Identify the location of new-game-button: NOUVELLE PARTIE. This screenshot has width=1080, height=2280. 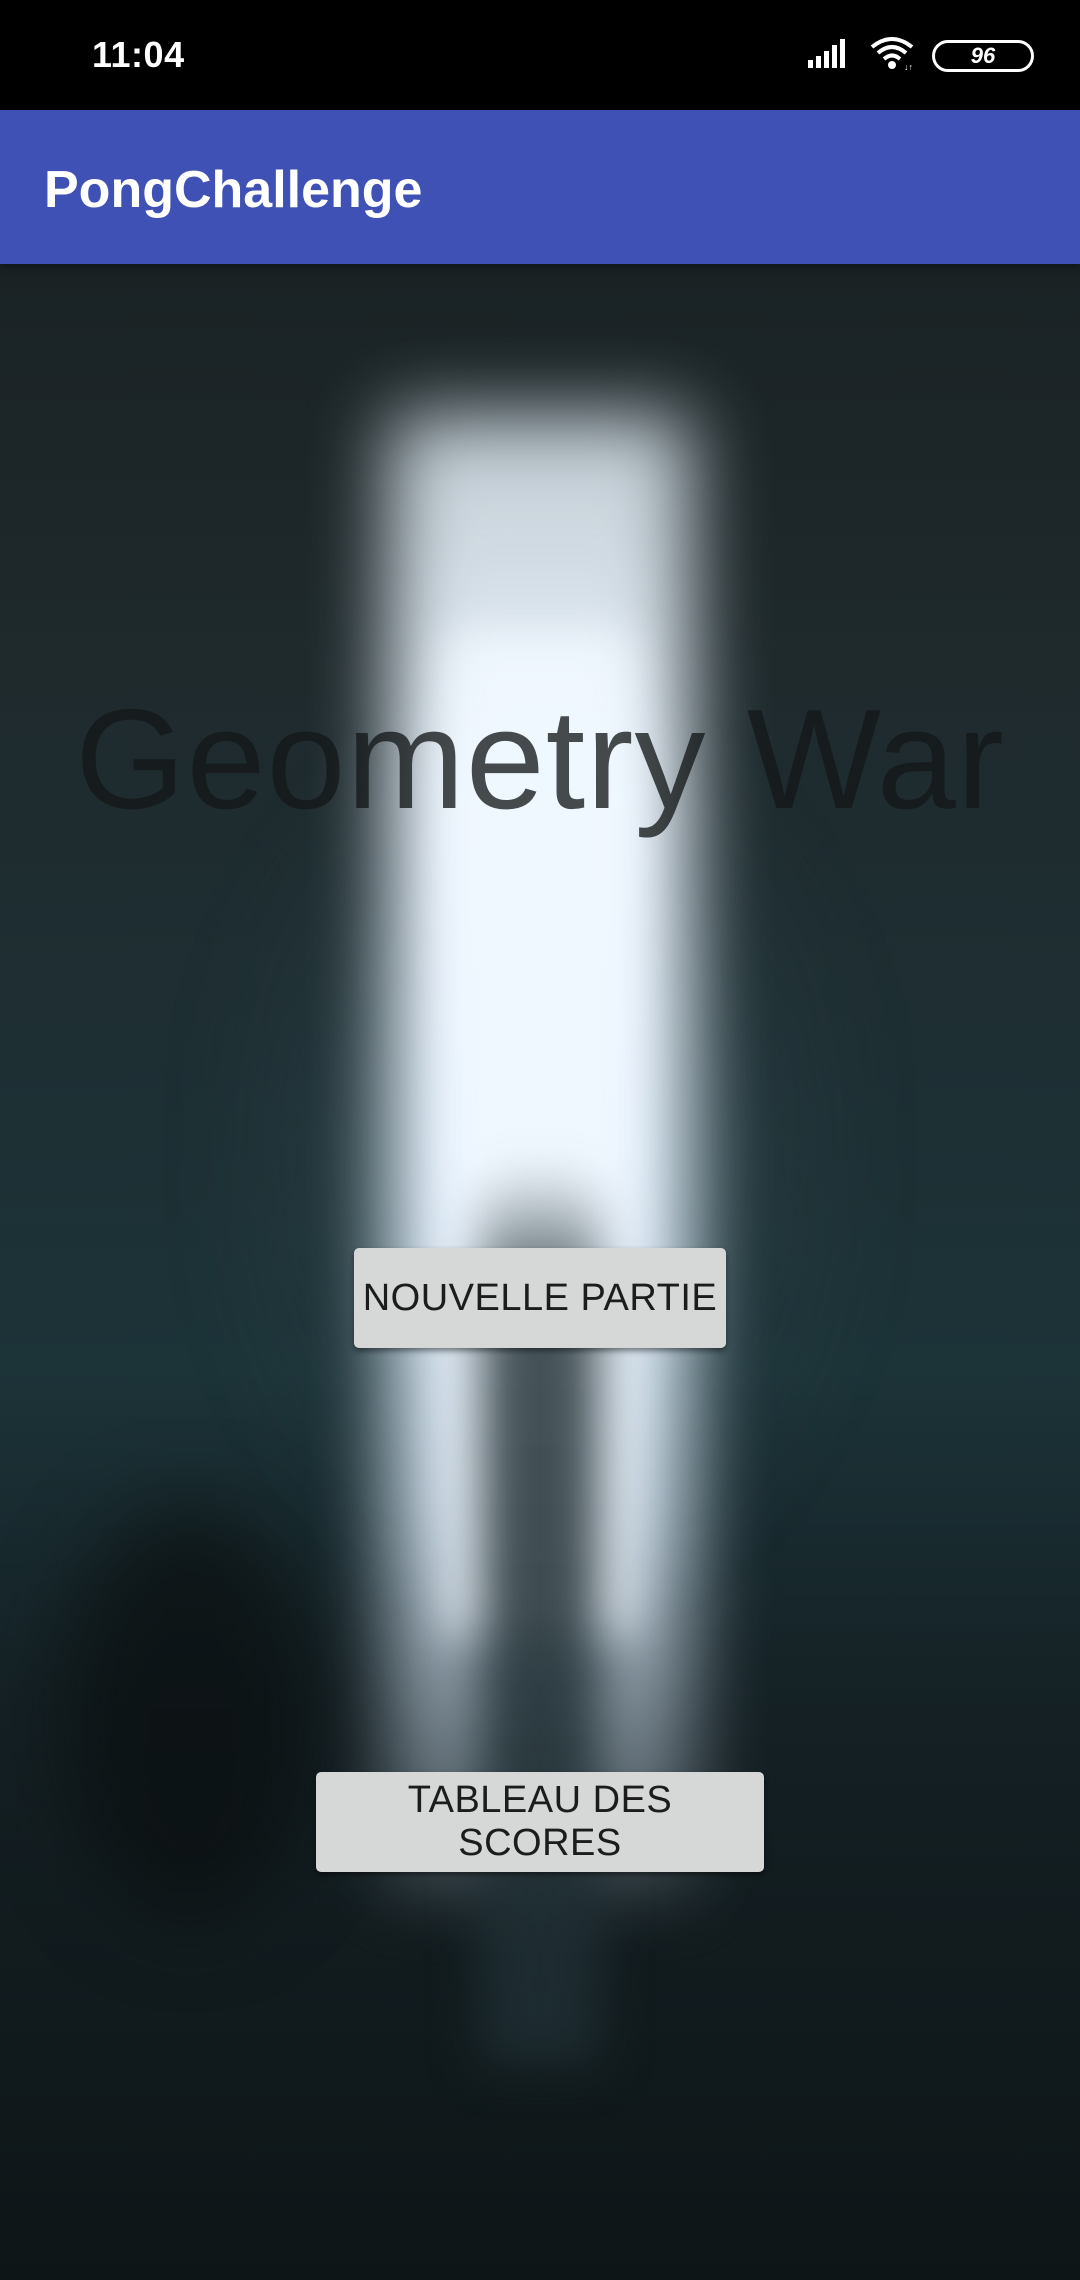
(540, 1298).